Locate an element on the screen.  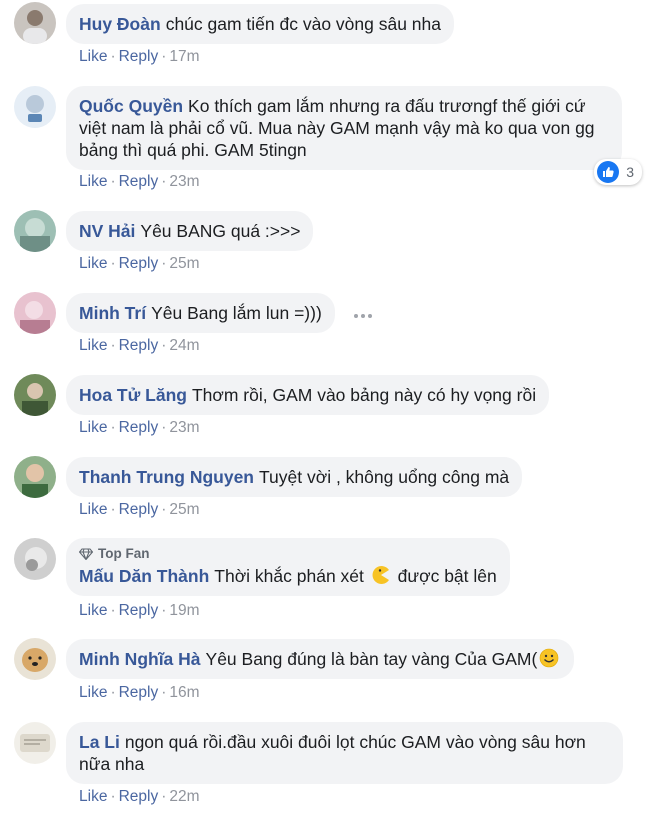
top-fan-label: Top Fan is located at coordinates (124, 553).